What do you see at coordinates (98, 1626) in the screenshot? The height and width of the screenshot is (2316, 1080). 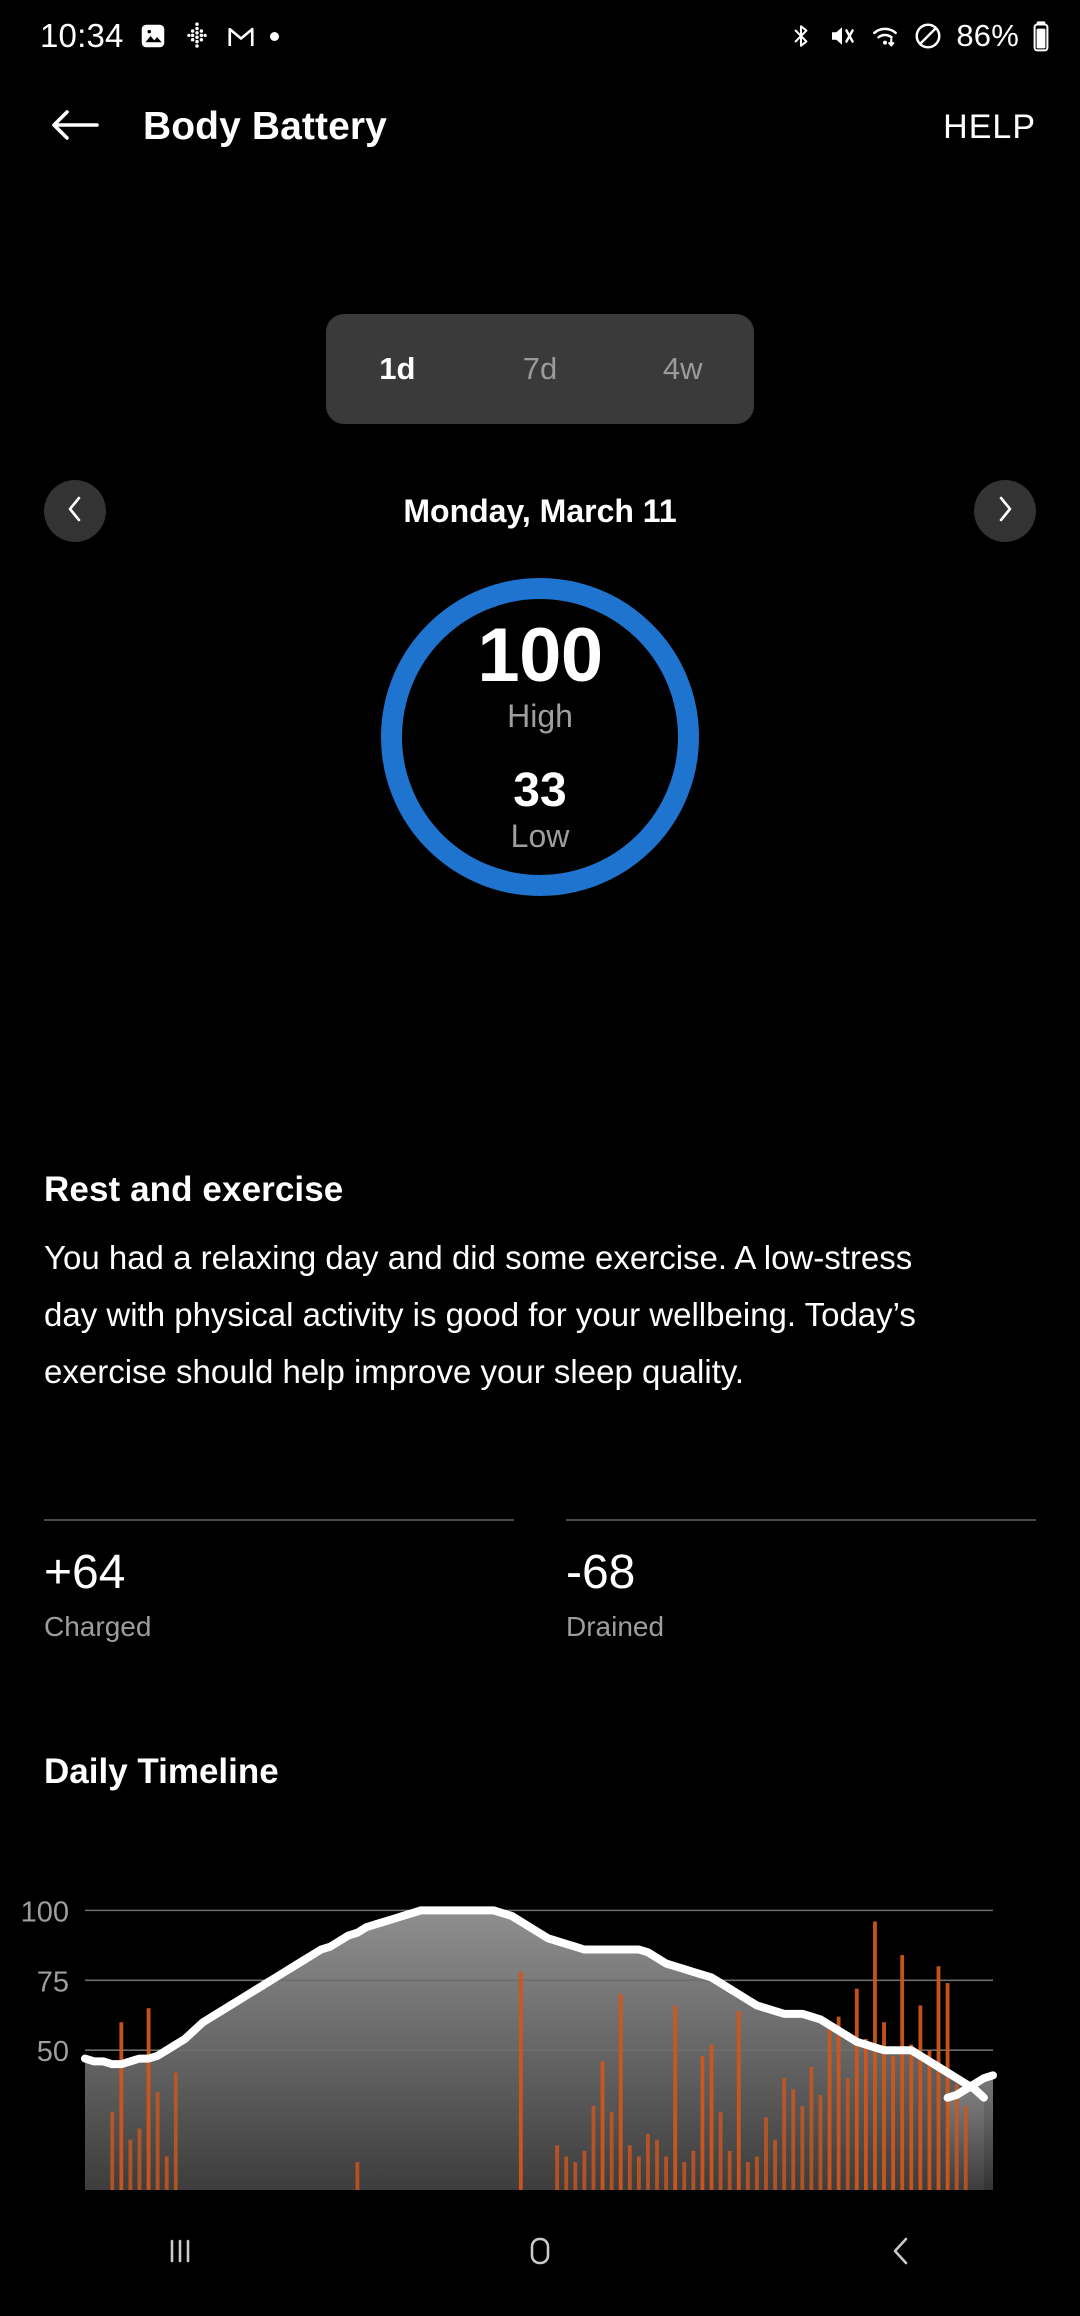 I see `charged-label: Charged` at bounding box center [98, 1626].